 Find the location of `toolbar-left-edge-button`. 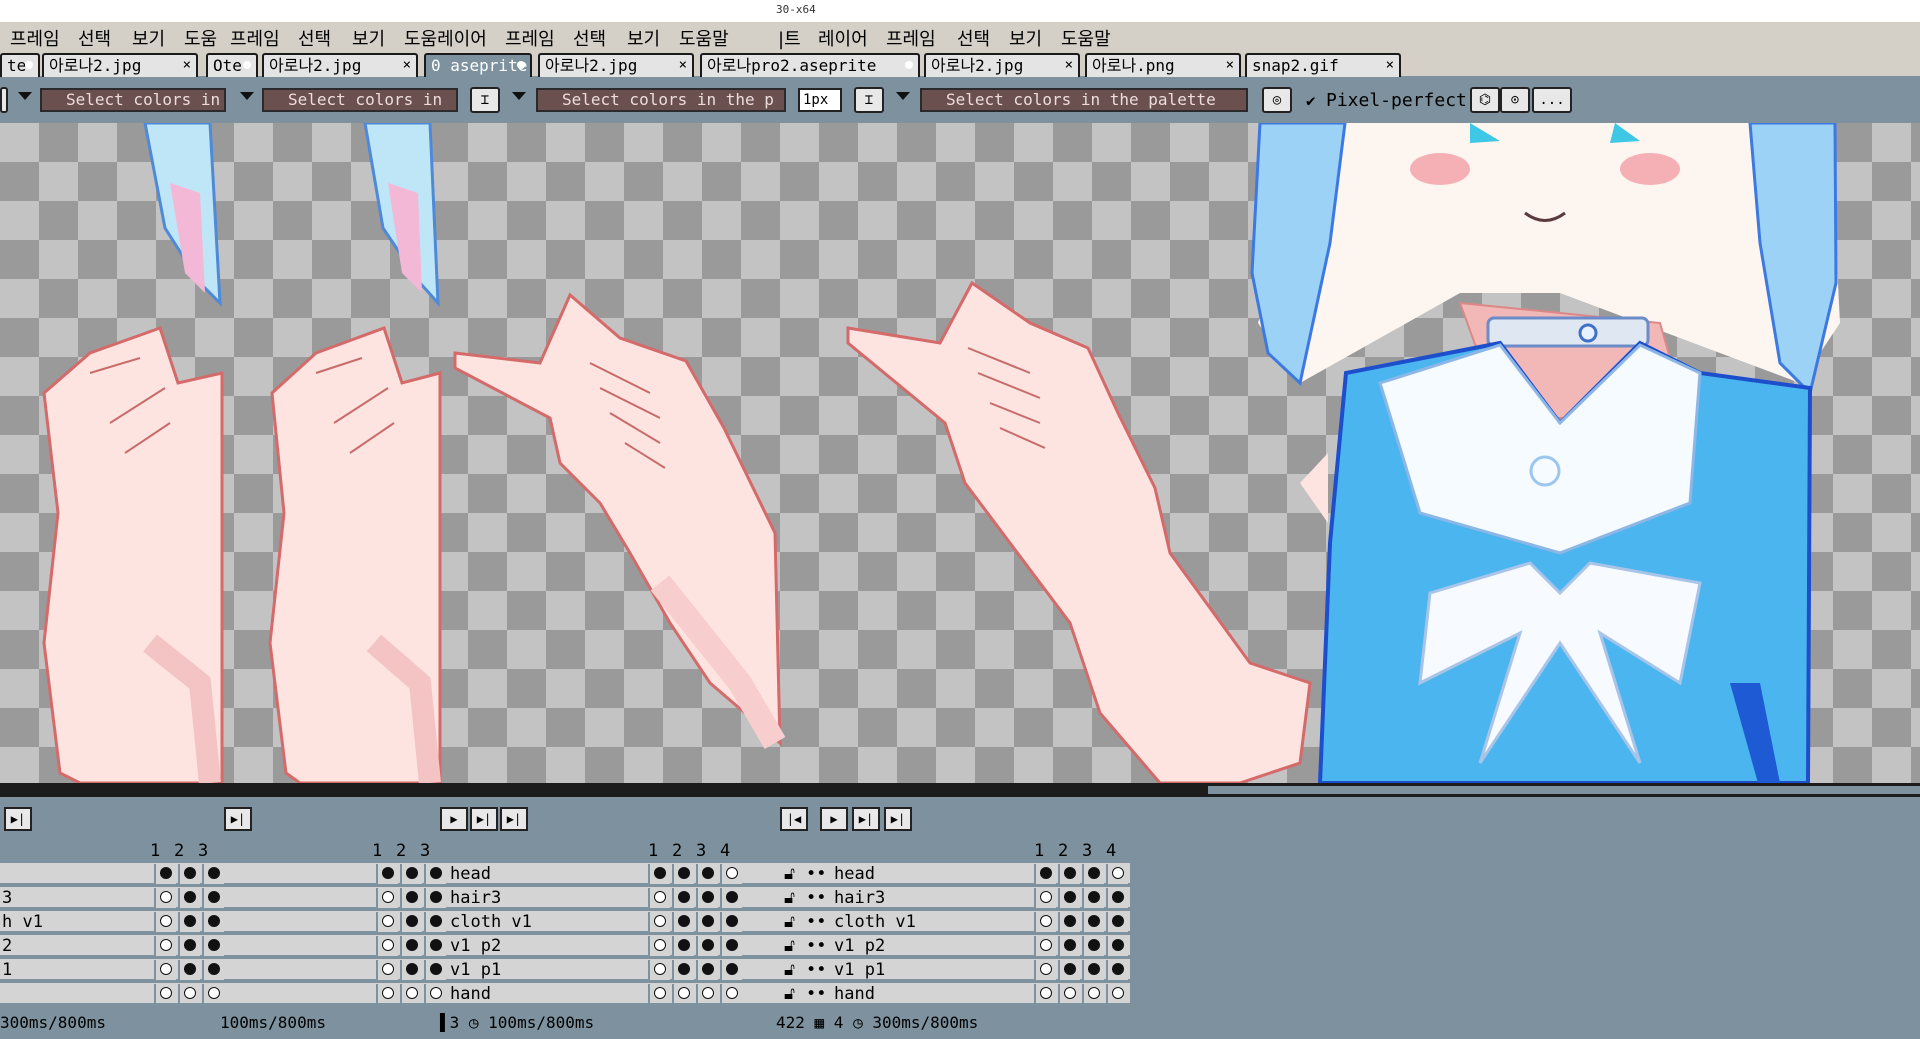

toolbar-left-edge-button is located at coordinates (4, 100).